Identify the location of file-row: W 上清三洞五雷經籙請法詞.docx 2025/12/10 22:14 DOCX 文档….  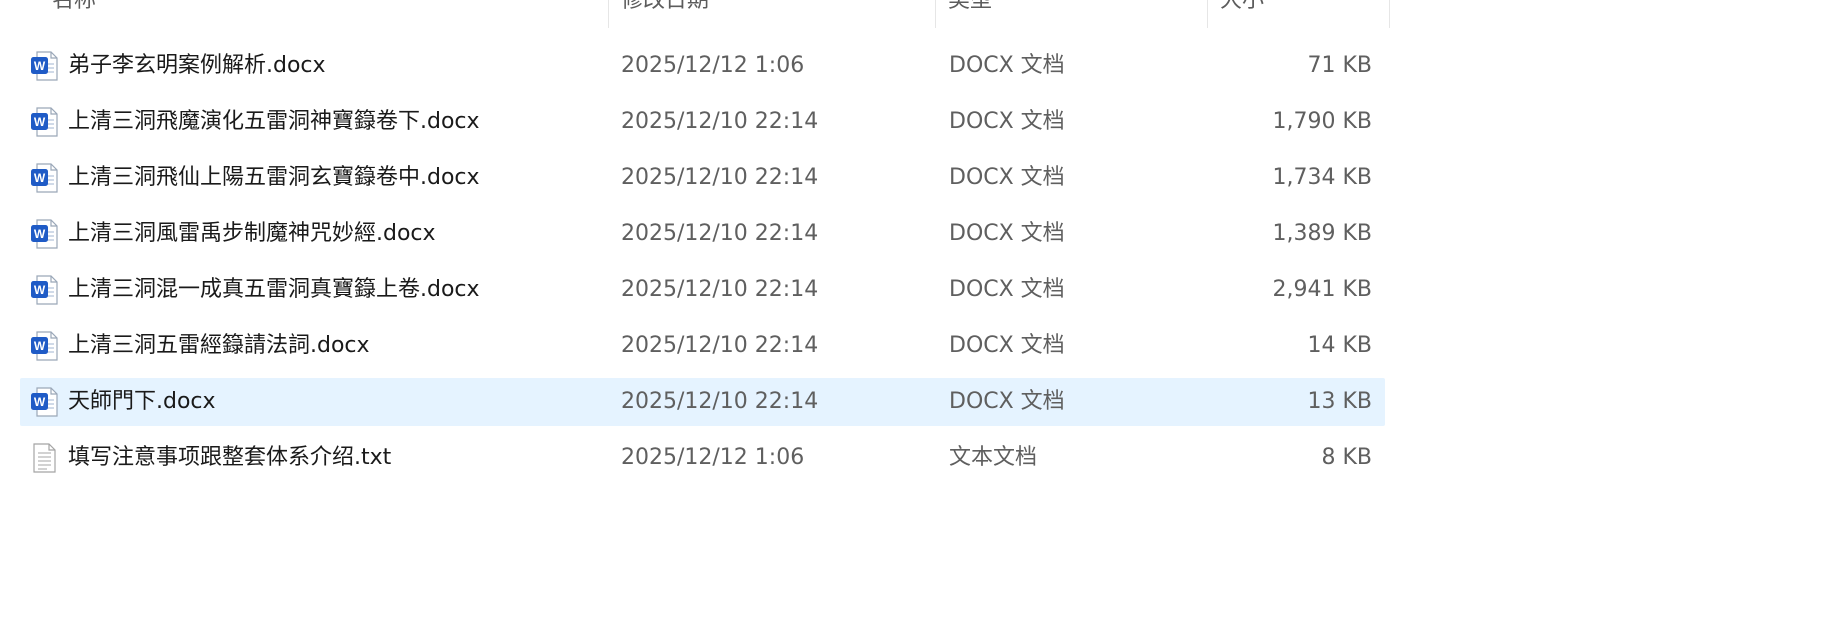
(702, 346).